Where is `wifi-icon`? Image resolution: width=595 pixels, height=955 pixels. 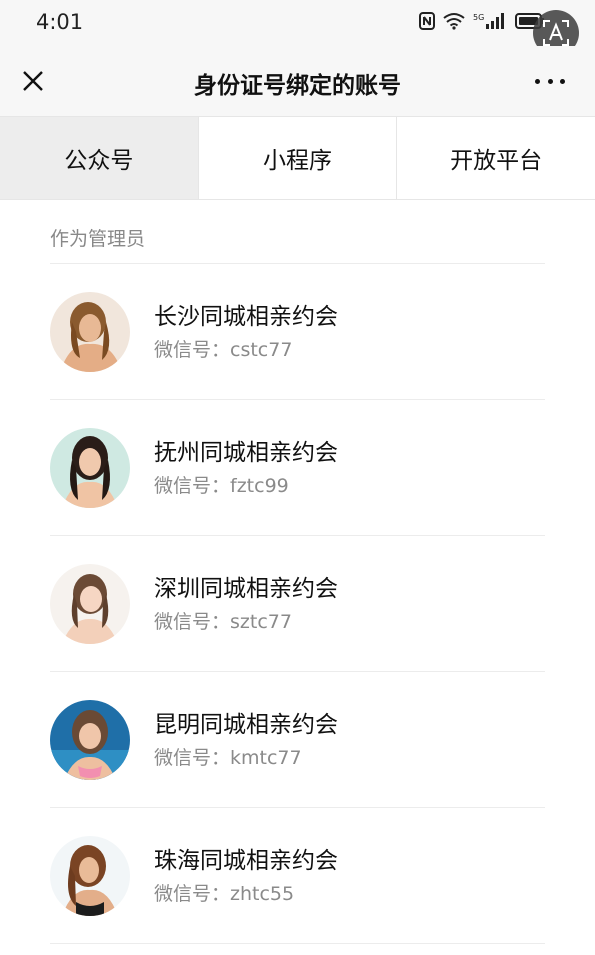
wifi-icon is located at coordinates (454, 23).